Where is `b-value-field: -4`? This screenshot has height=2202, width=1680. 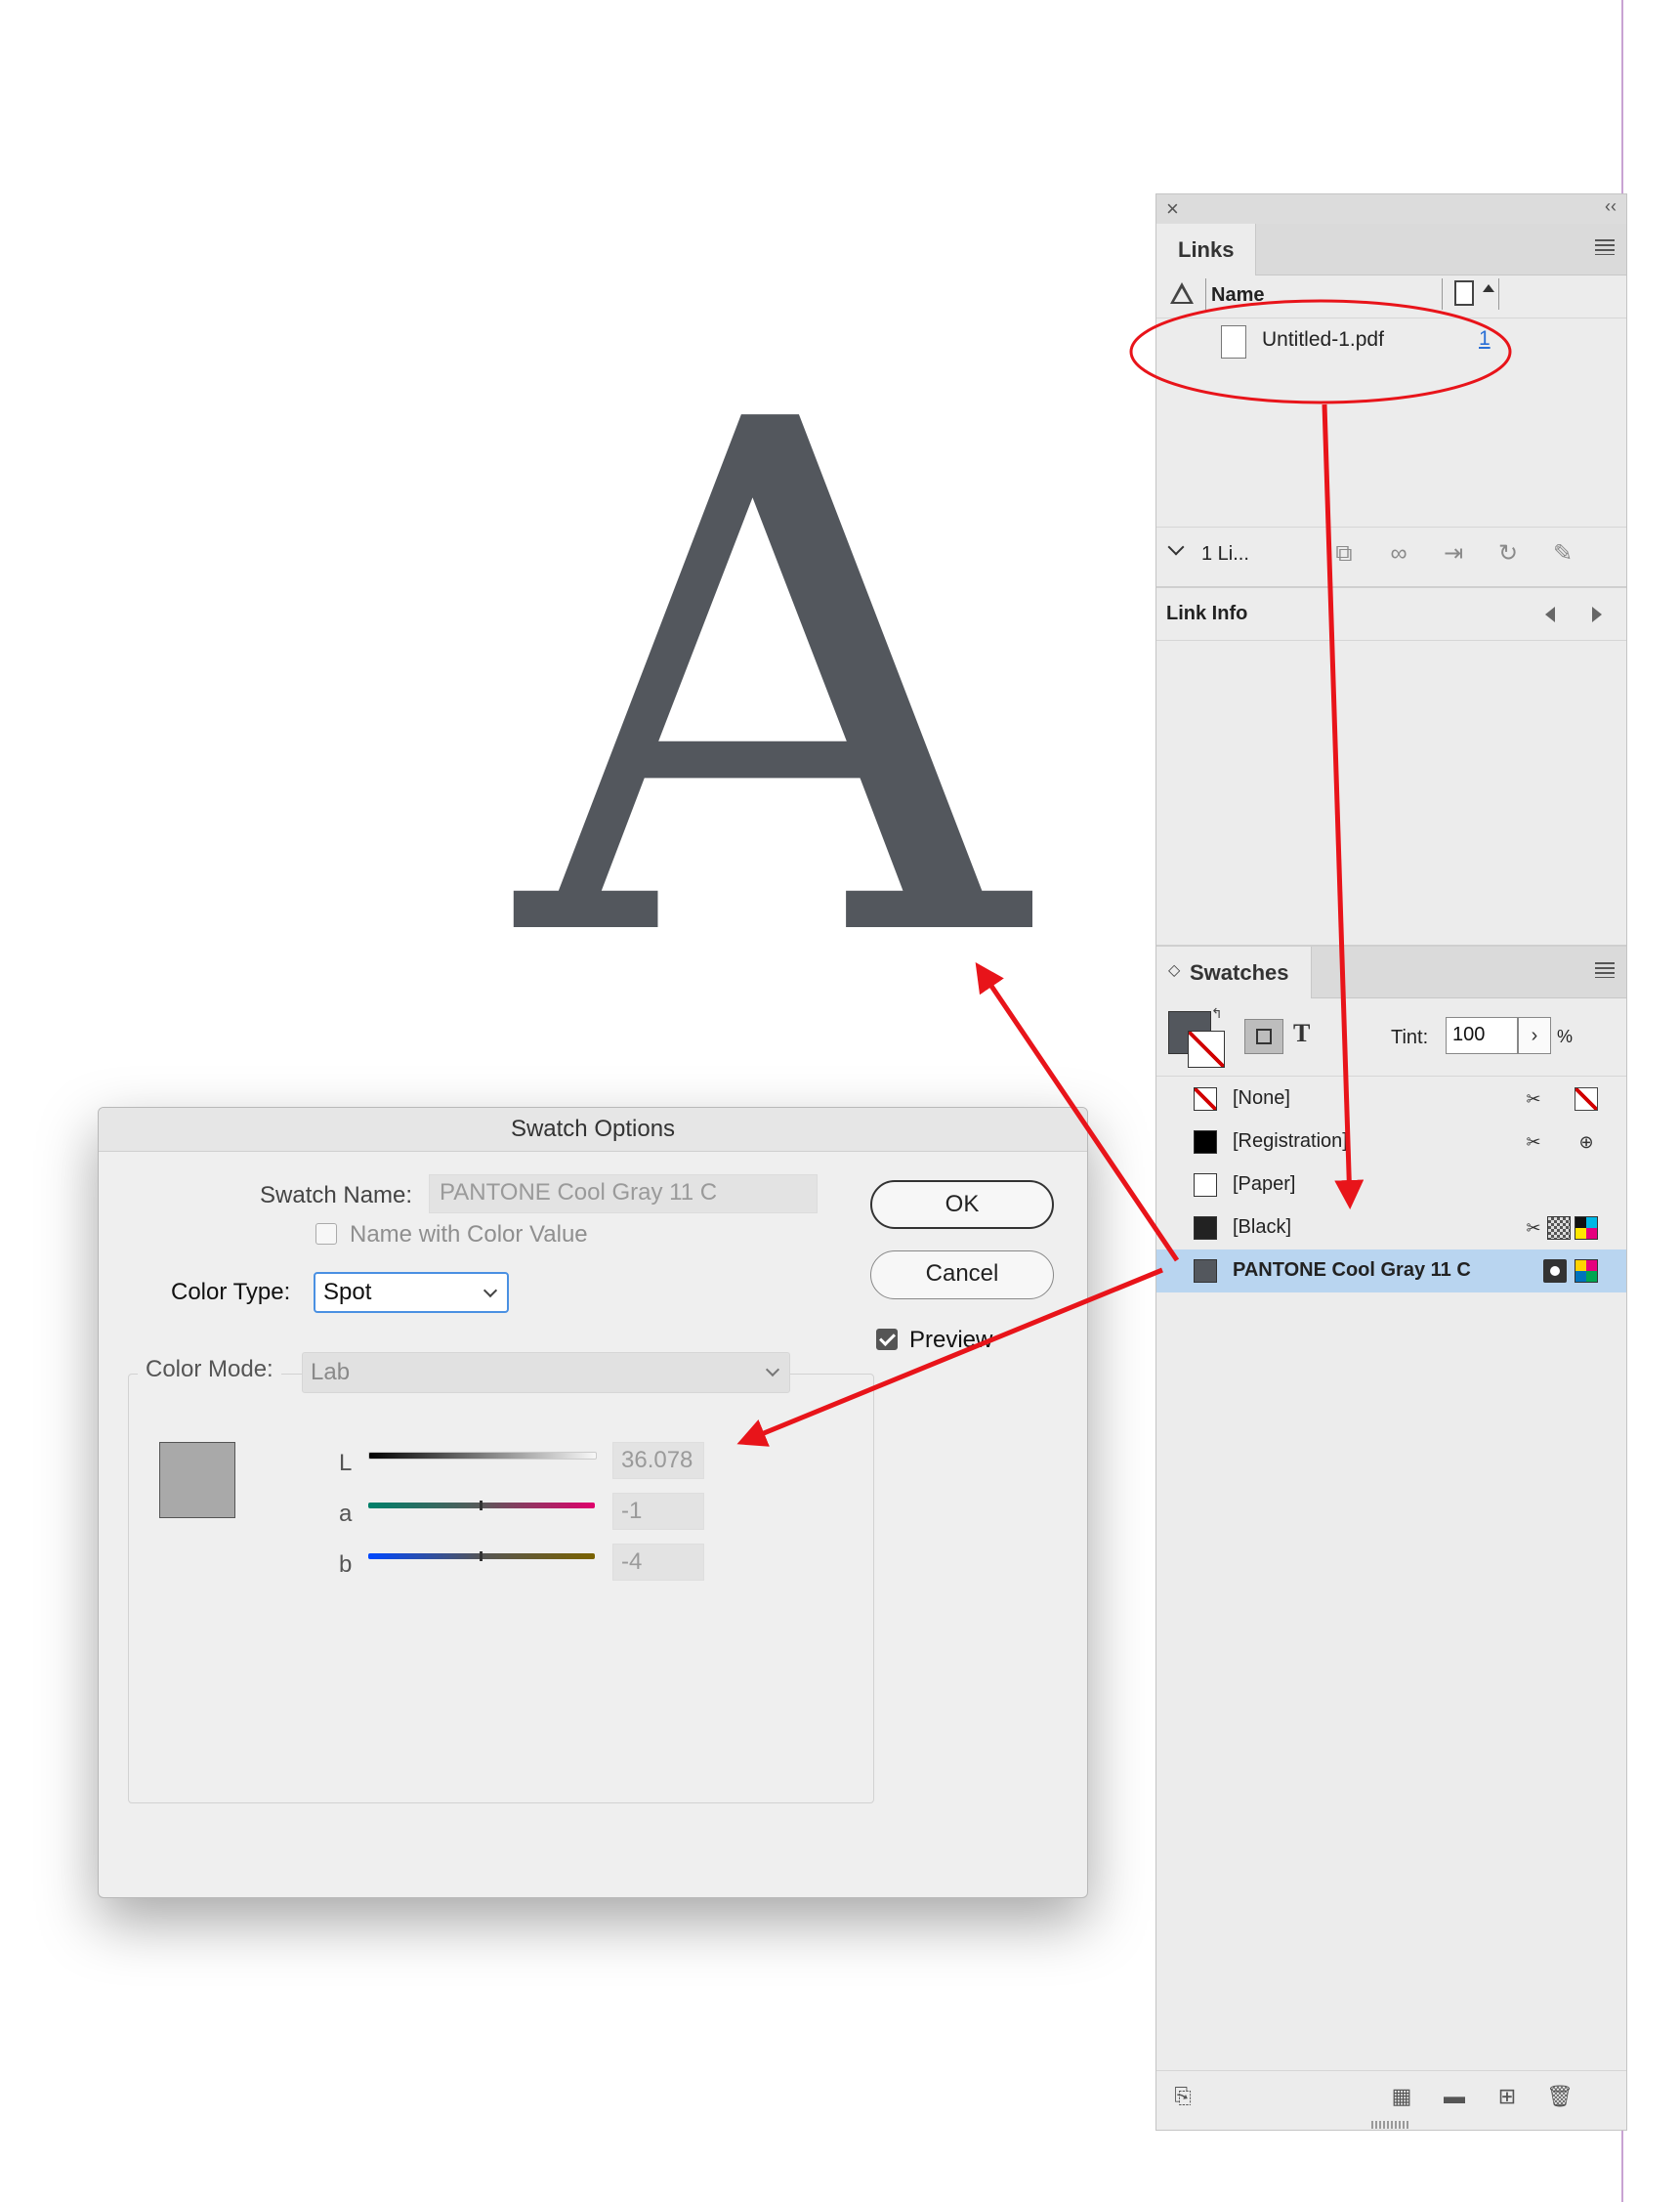 b-value-field: -4 is located at coordinates (658, 1562).